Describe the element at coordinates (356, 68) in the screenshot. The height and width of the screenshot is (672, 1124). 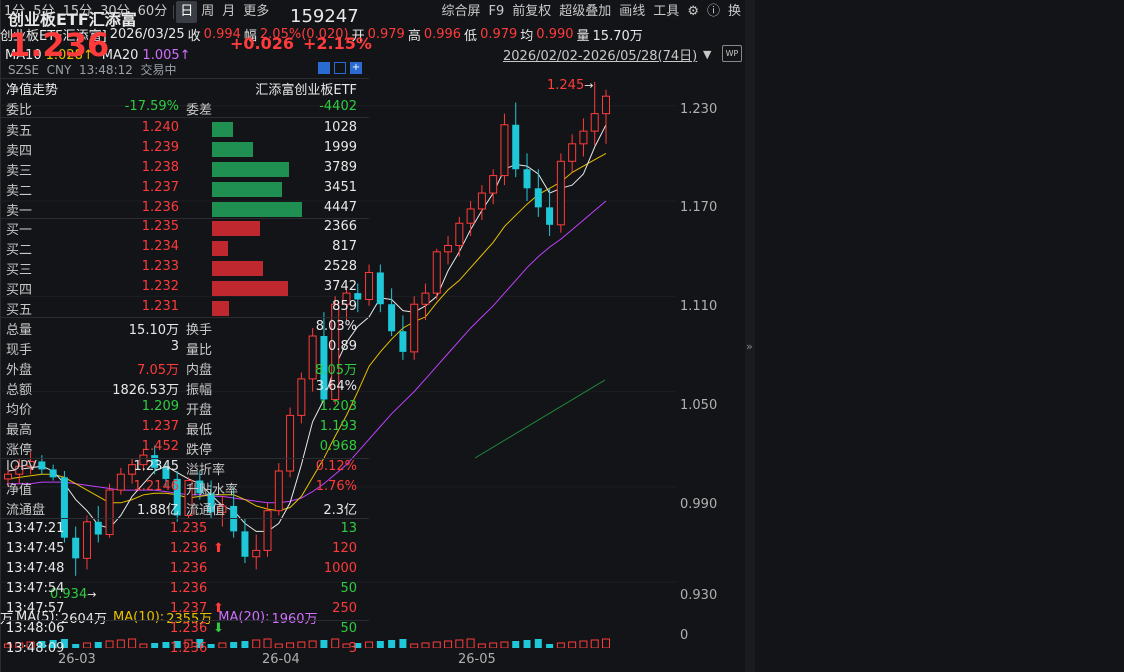
I see `add-icon: +` at that location.